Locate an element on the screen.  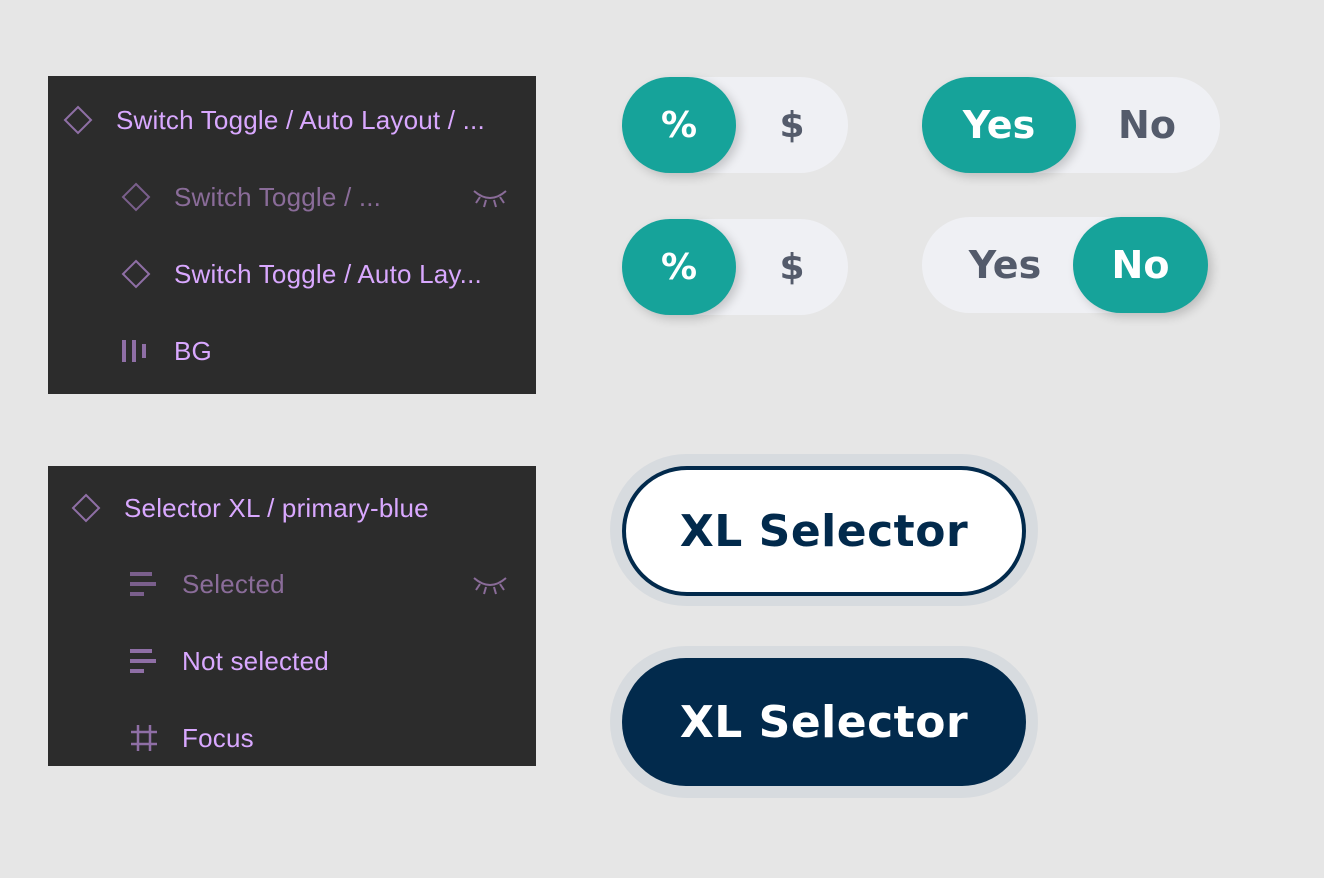
toggle-option-yes: Yes is located at coordinates (1005, 265).